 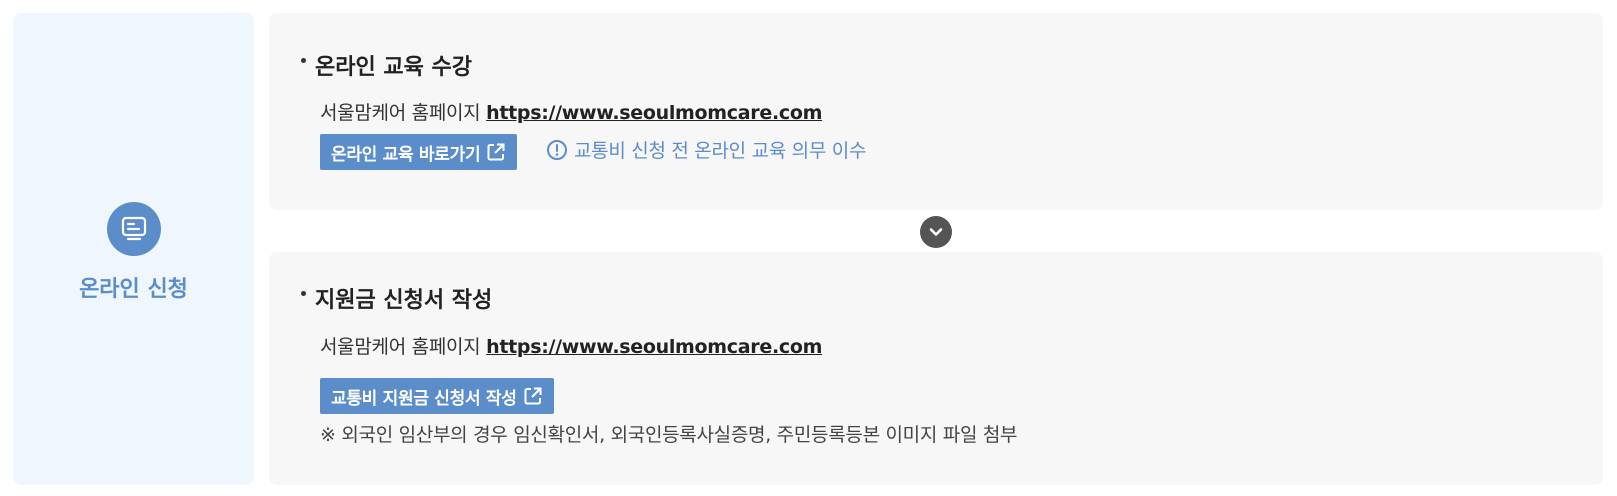 What do you see at coordinates (437, 396) in the screenshot?
I see `application-form-button: 교통비 지원금 신청서 작성` at bounding box center [437, 396].